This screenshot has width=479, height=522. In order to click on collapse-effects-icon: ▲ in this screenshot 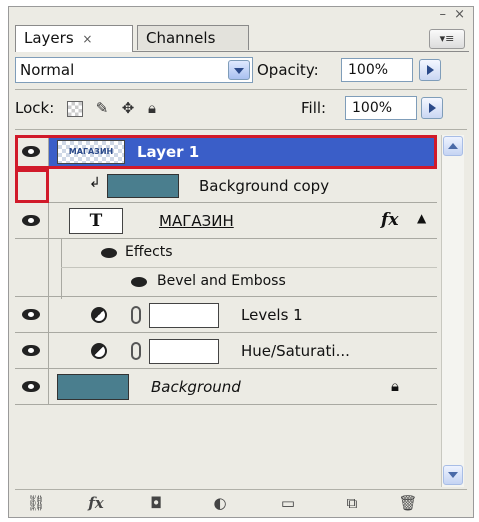, I will do `click(421, 218)`.